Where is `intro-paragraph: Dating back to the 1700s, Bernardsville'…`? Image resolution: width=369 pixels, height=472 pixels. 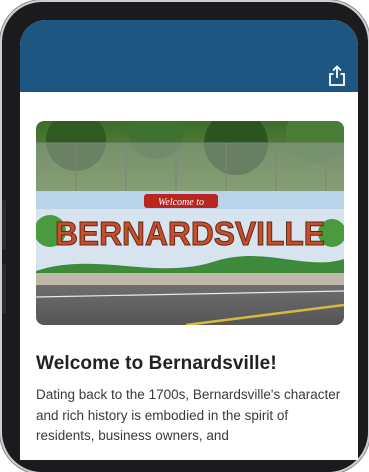 intro-paragraph: Dating back to the 1700s, Bernardsville'… is located at coordinates (188, 415).